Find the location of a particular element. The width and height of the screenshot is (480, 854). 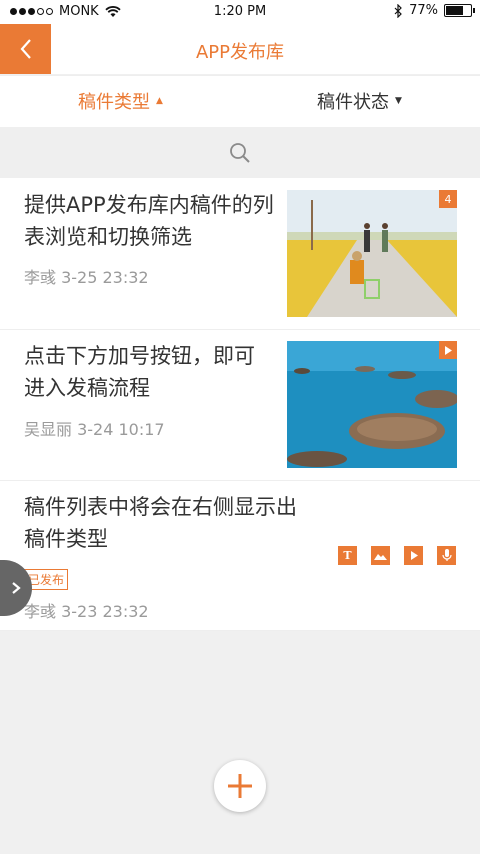

item-meta: 李彧 3-23 23:32 is located at coordinates (86, 611).